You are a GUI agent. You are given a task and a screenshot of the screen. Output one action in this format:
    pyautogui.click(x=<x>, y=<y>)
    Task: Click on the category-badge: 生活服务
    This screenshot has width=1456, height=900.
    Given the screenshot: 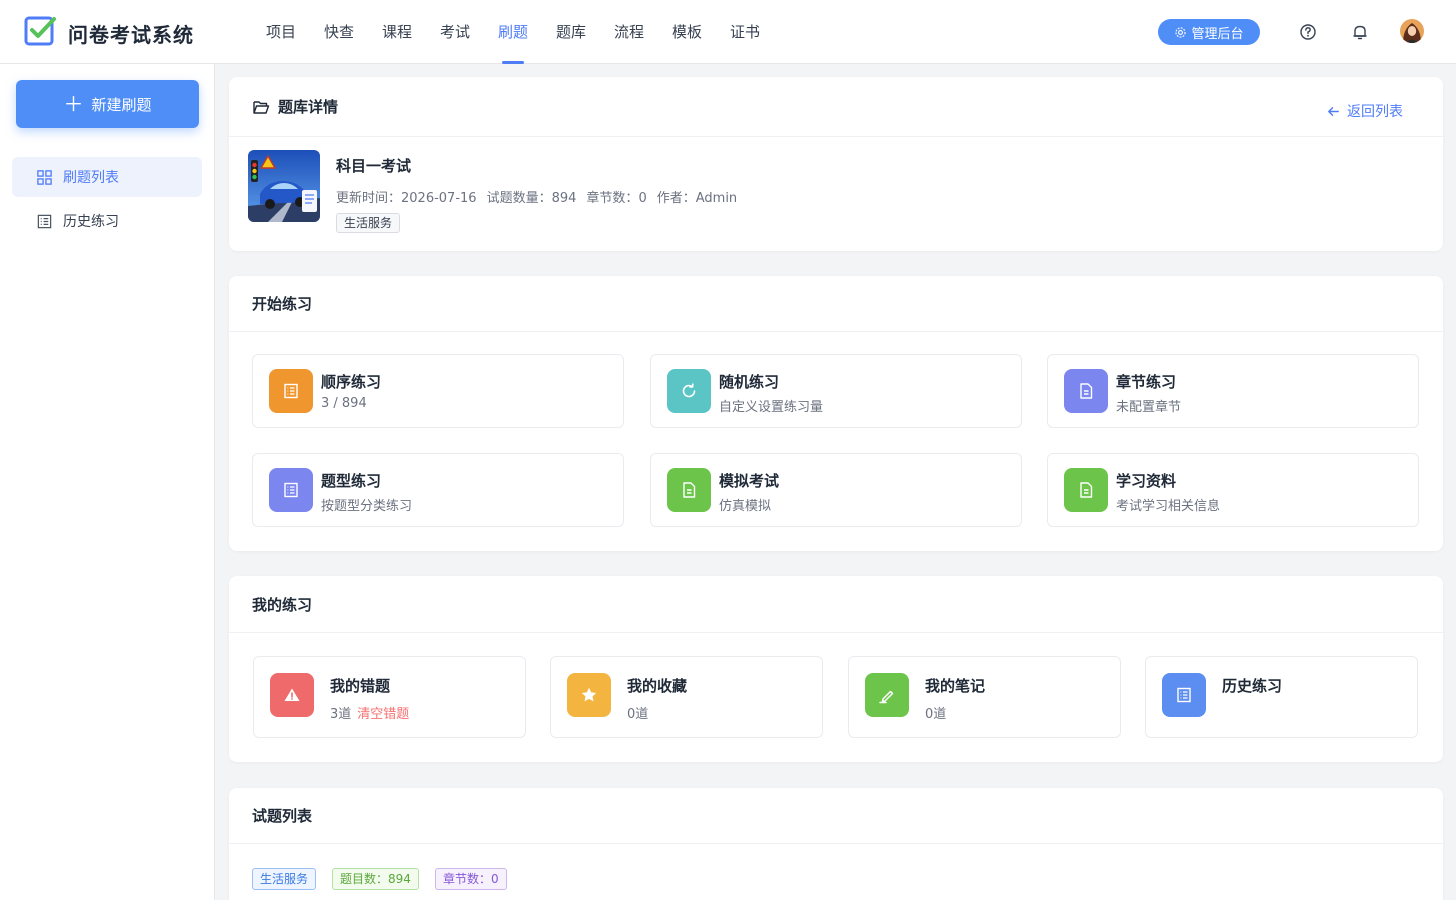 What is the action you would take?
    pyautogui.click(x=284, y=879)
    